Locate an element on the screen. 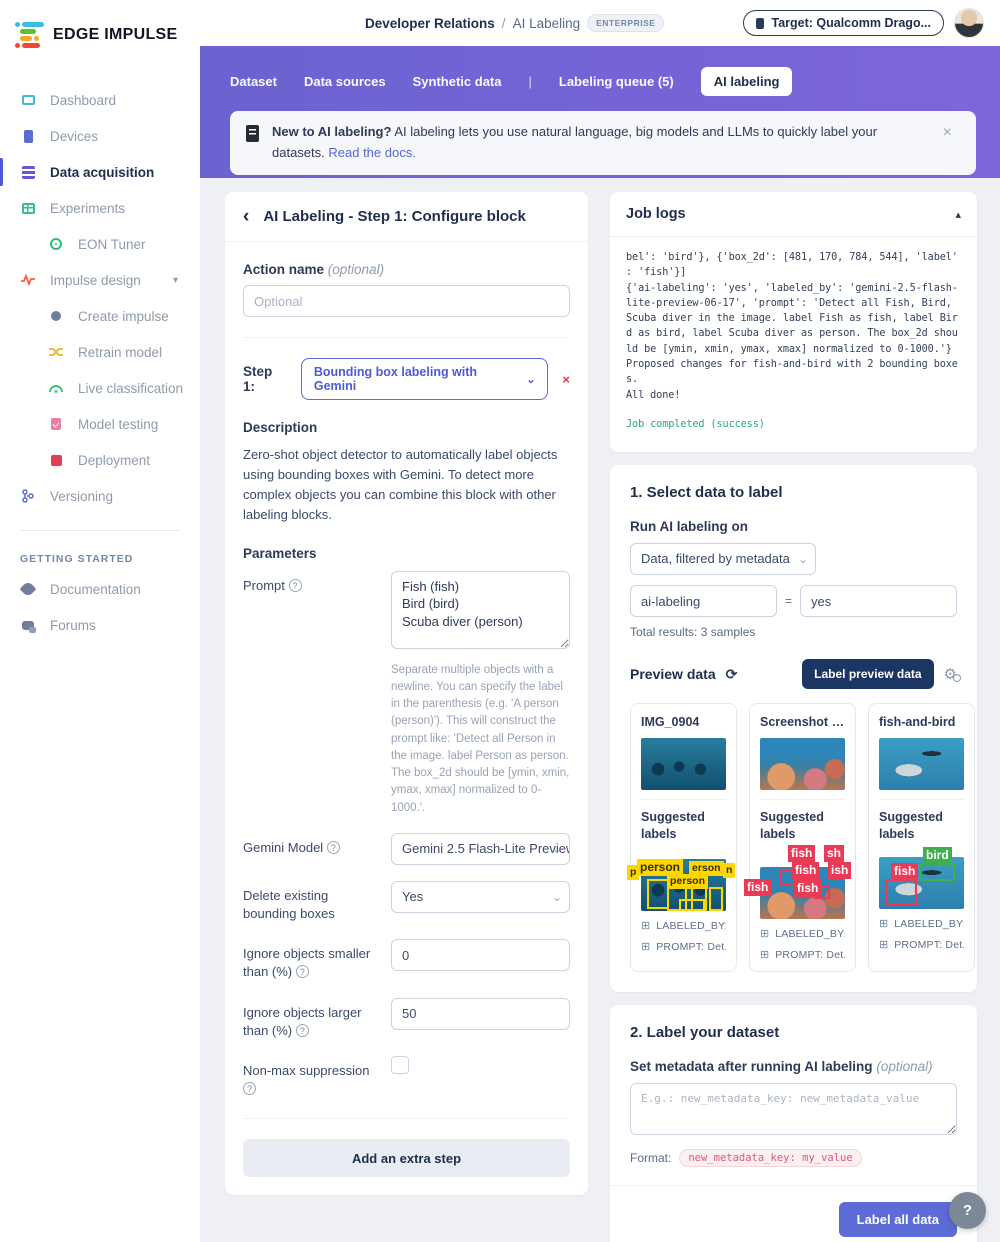 The width and height of the screenshot is (1000, 1242). grid-icon is located at coordinates (28, 208).